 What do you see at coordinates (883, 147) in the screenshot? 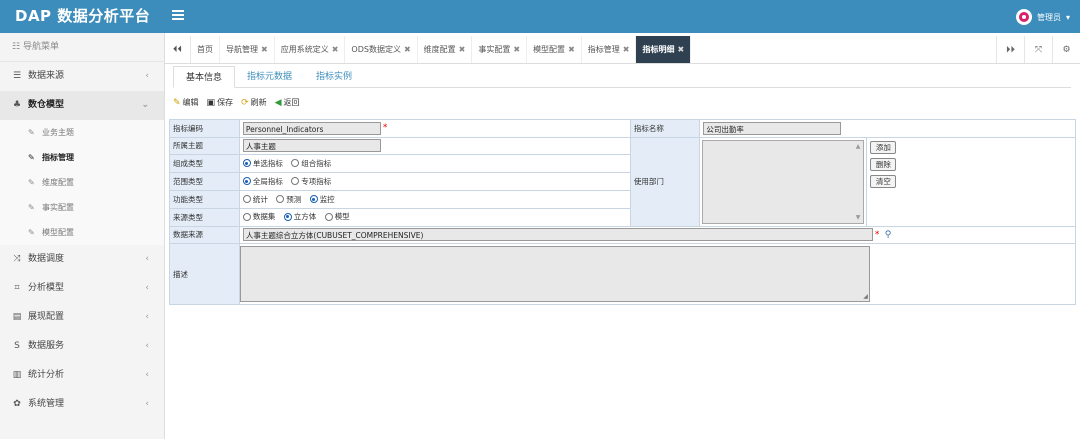
I see `add-dept-button: 添加` at bounding box center [883, 147].